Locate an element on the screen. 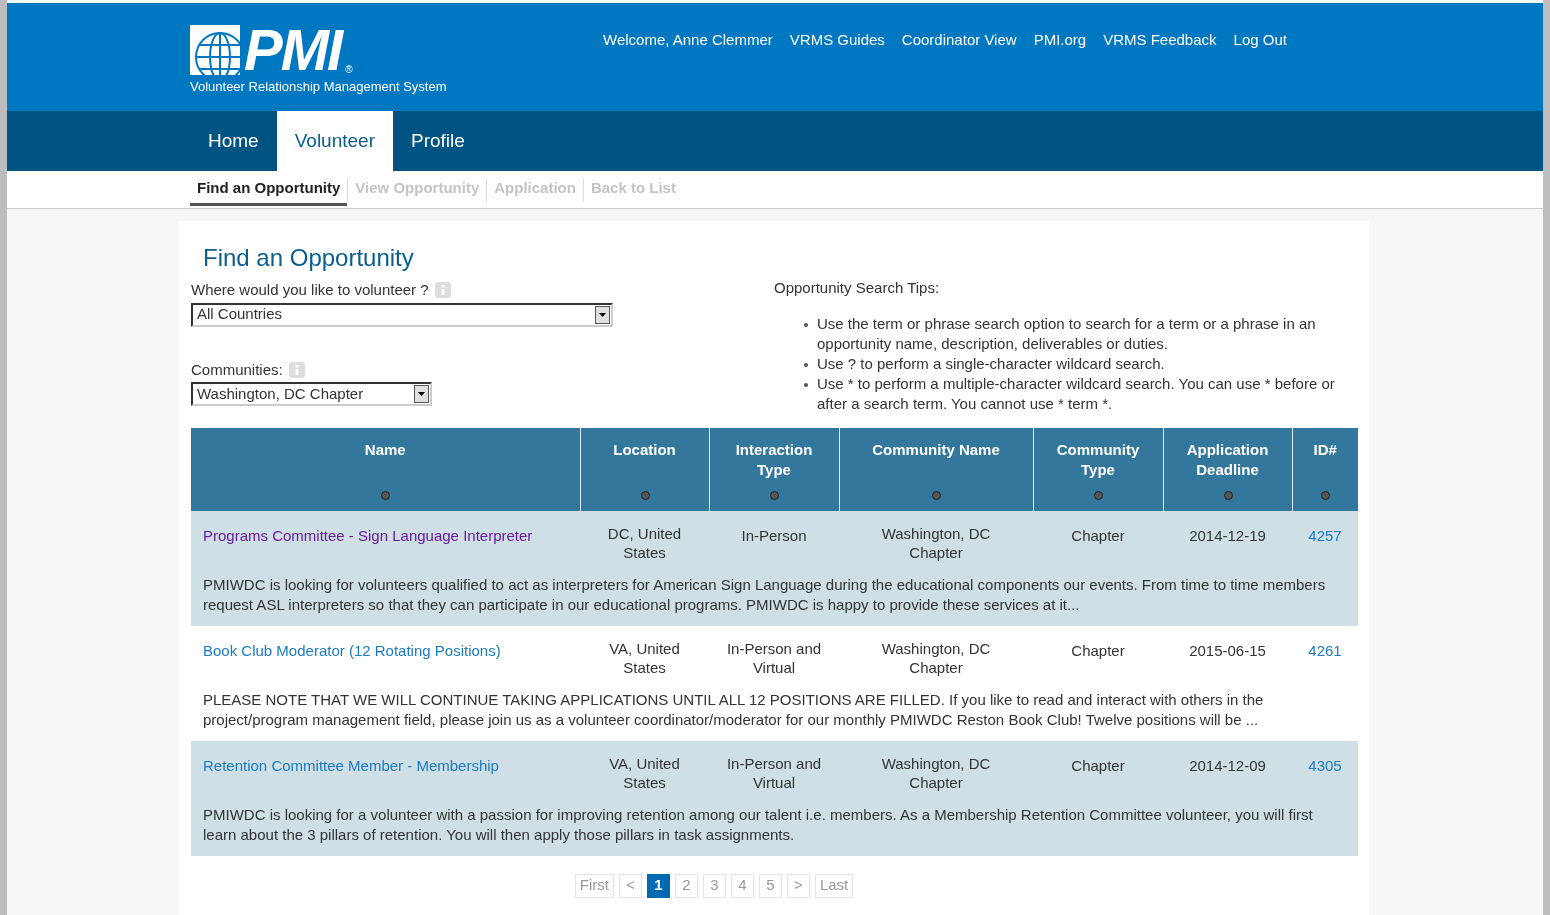 The height and width of the screenshot is (915, 1550). nav-tab: Home is located at coordinates (233, 141).